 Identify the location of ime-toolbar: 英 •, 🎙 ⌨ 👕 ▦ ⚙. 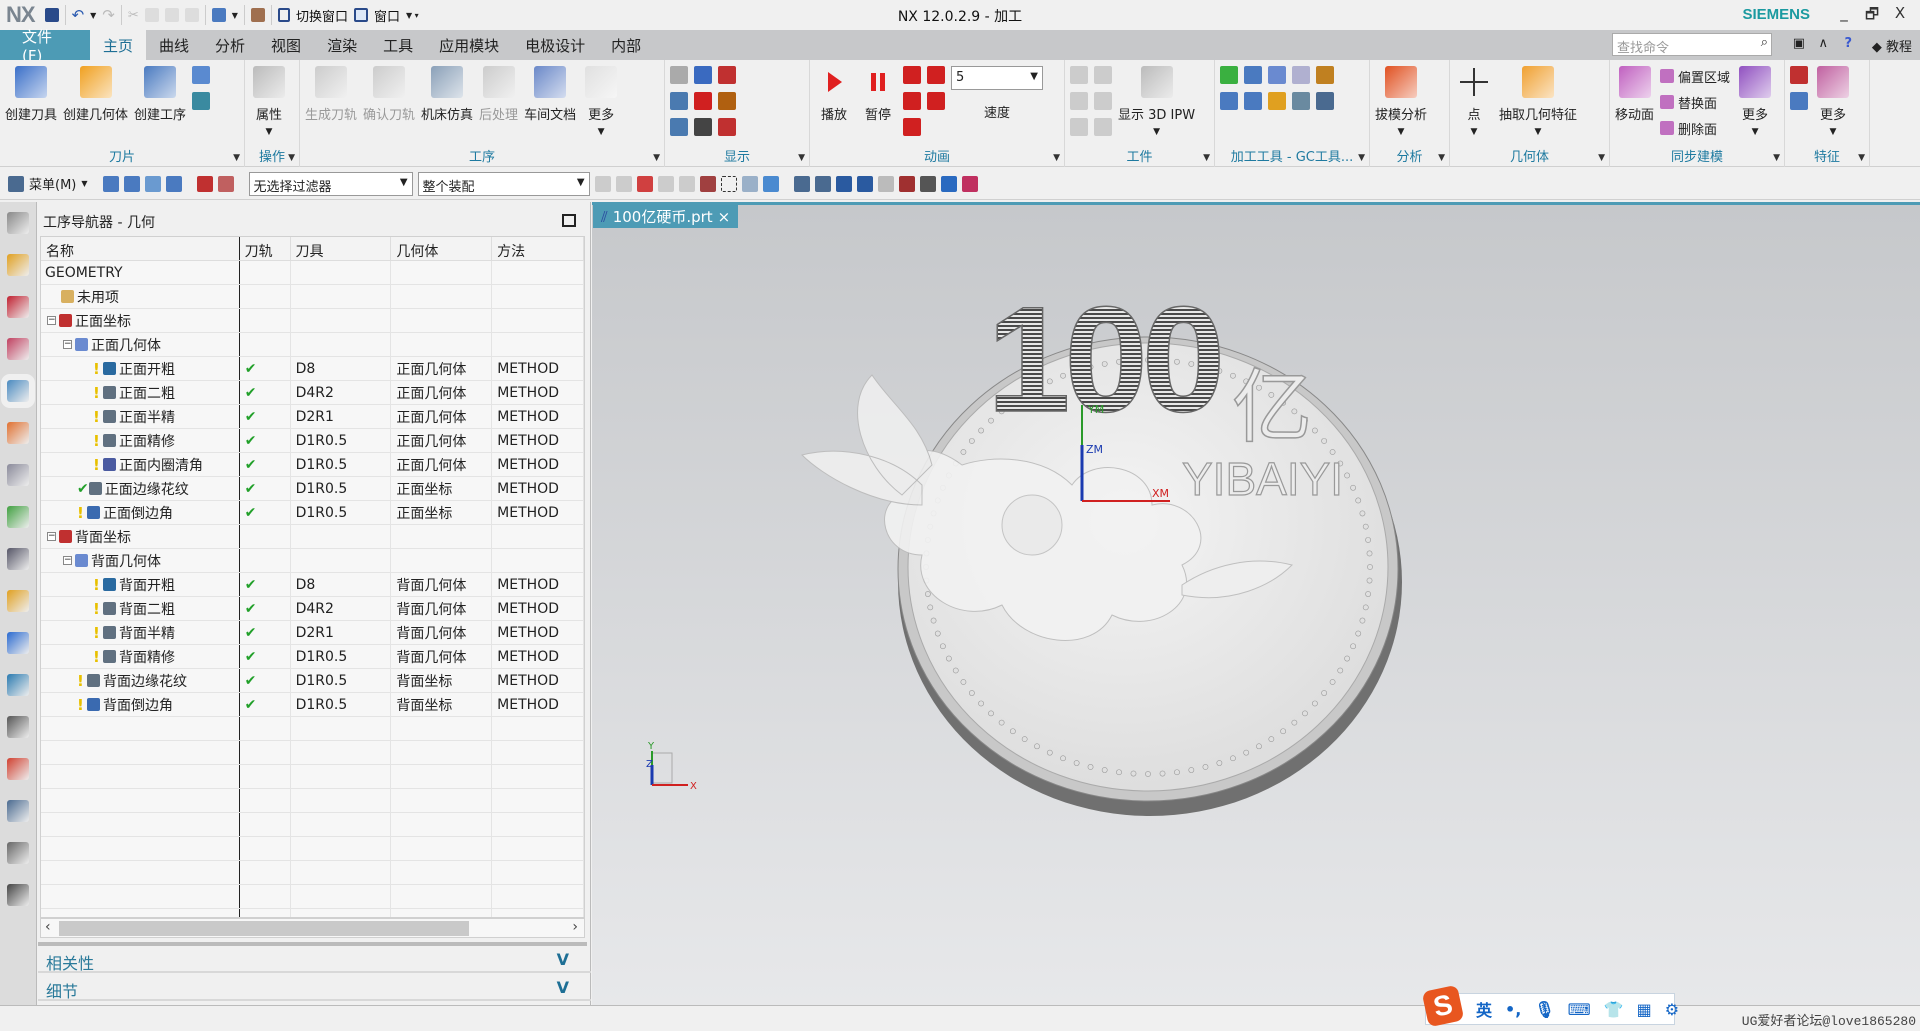
(1552, 1009).